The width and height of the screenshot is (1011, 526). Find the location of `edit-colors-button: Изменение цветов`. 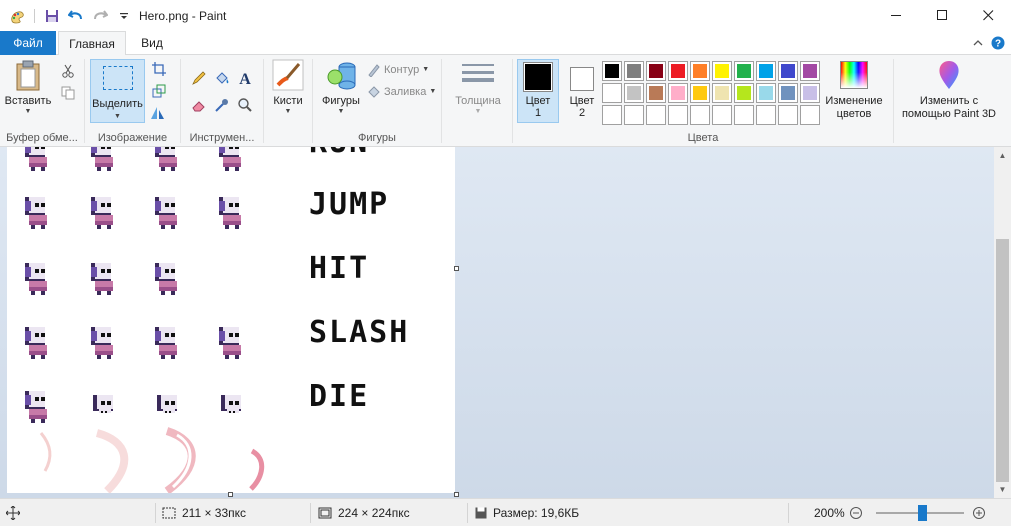

edit-colors-button: Изменение цветов is located at coordinates (854, 90).